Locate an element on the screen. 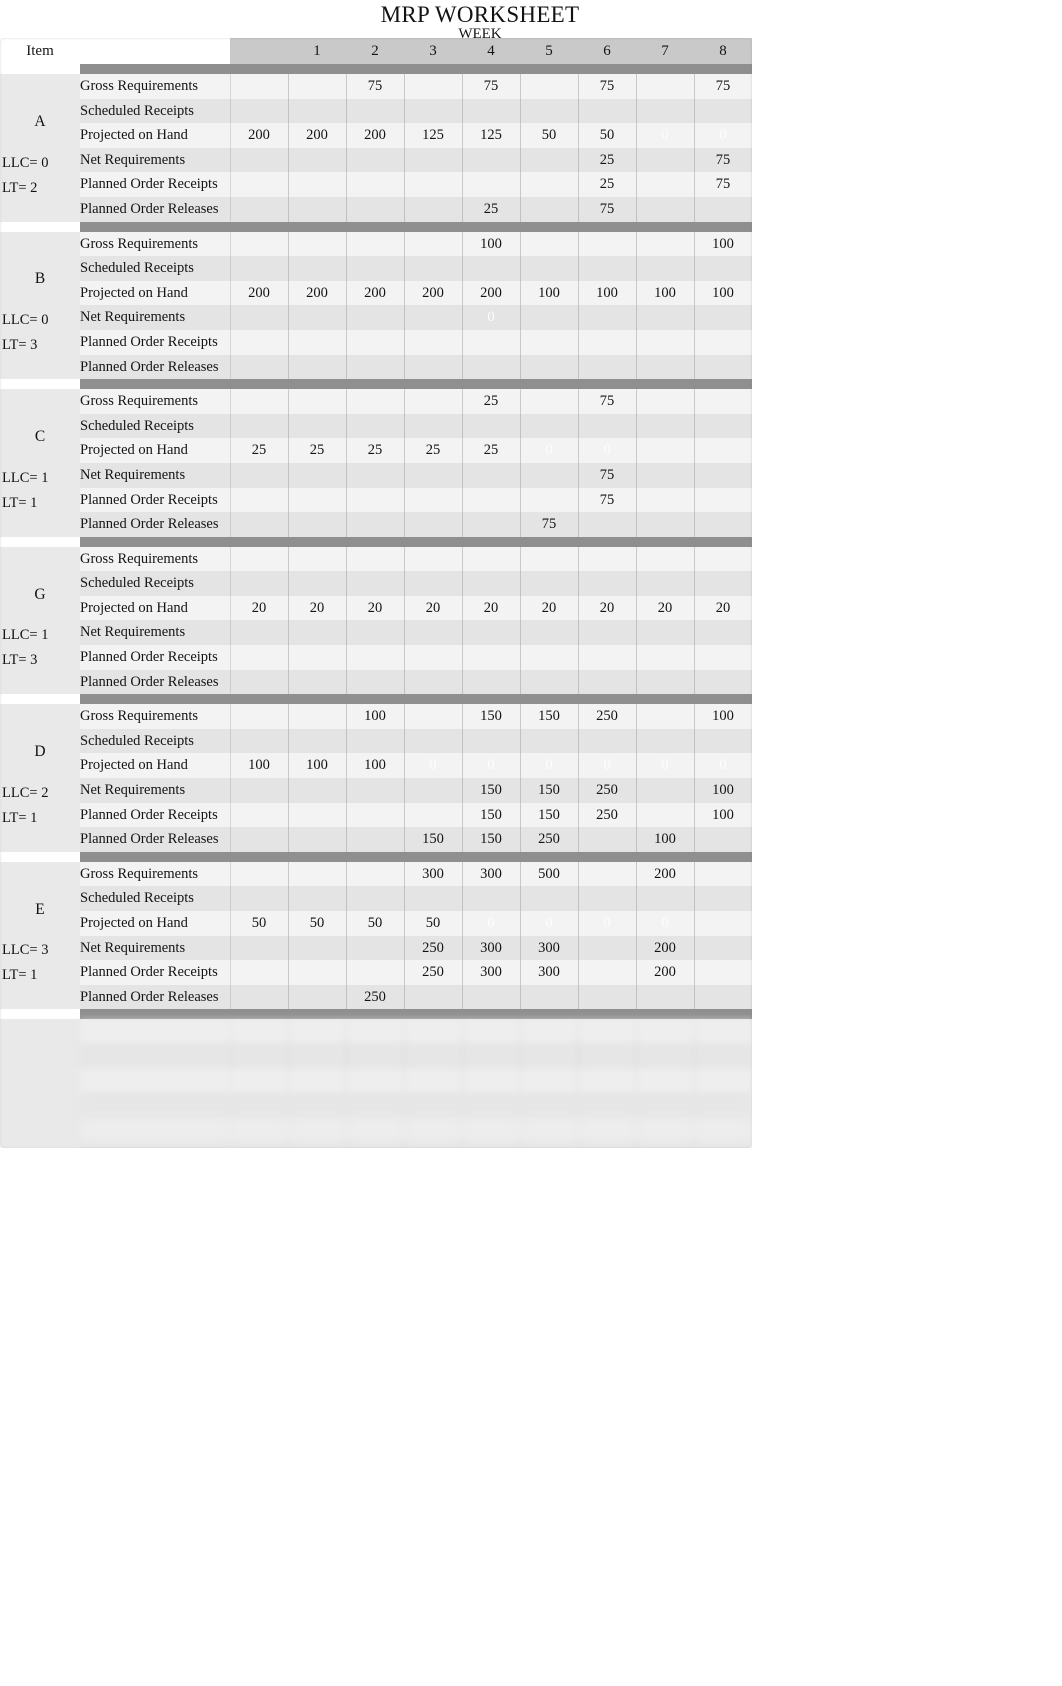 This screenshot has width=1062, height=1686. table-header-row: Item 1 2 3 4 5 6 7 8 is located at coordinates (376, 51).